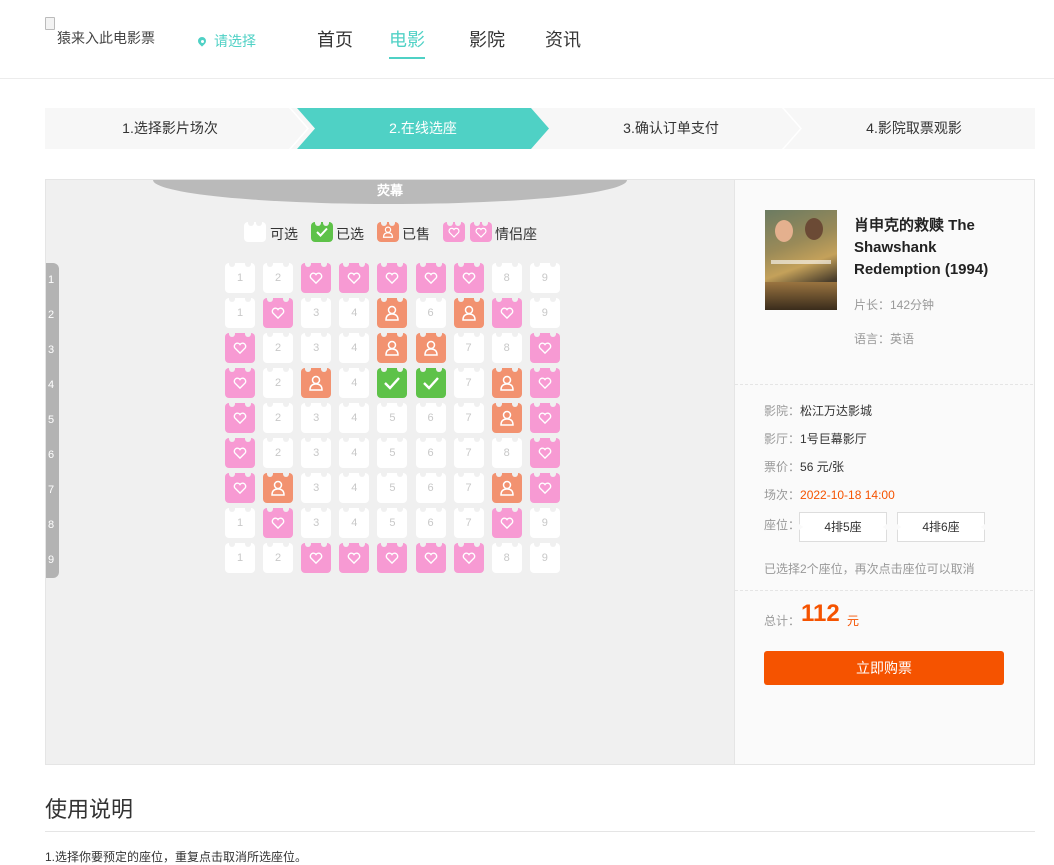 The image size is (1054, 865). Describe the element at coordinates (50, 23) in the screenshot. I see `broken-image-icon` at that location.